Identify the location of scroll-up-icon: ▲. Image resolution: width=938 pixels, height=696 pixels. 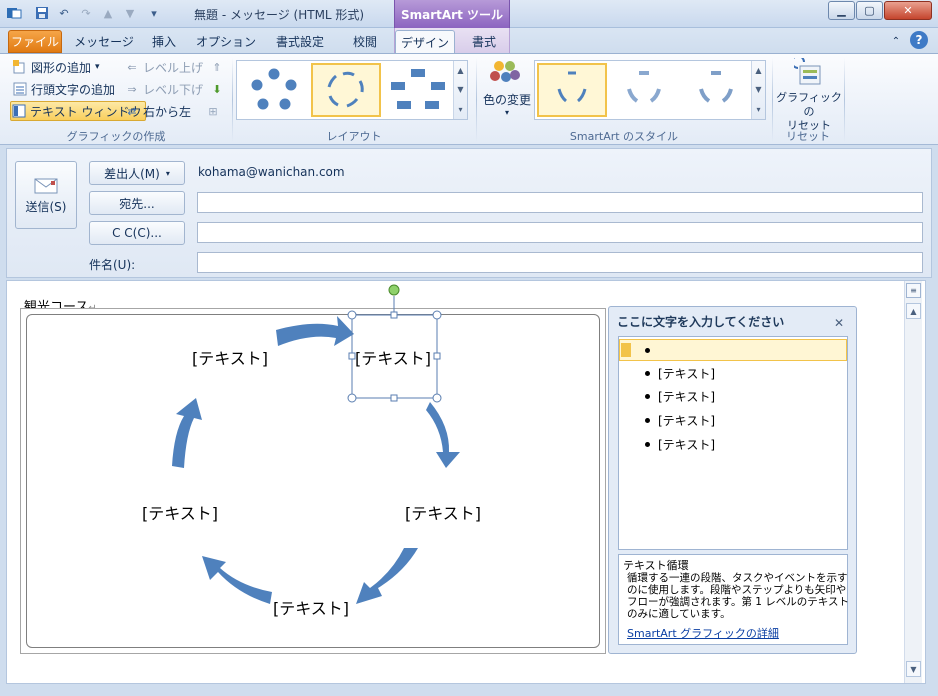
(913, 311).